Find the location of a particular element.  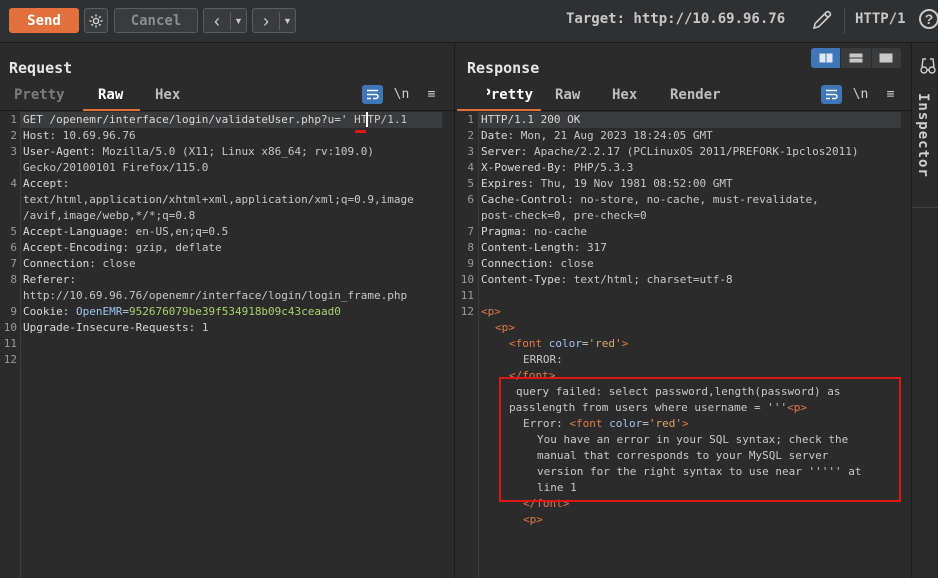

layout-single-button is located at coordinates (886, 58).